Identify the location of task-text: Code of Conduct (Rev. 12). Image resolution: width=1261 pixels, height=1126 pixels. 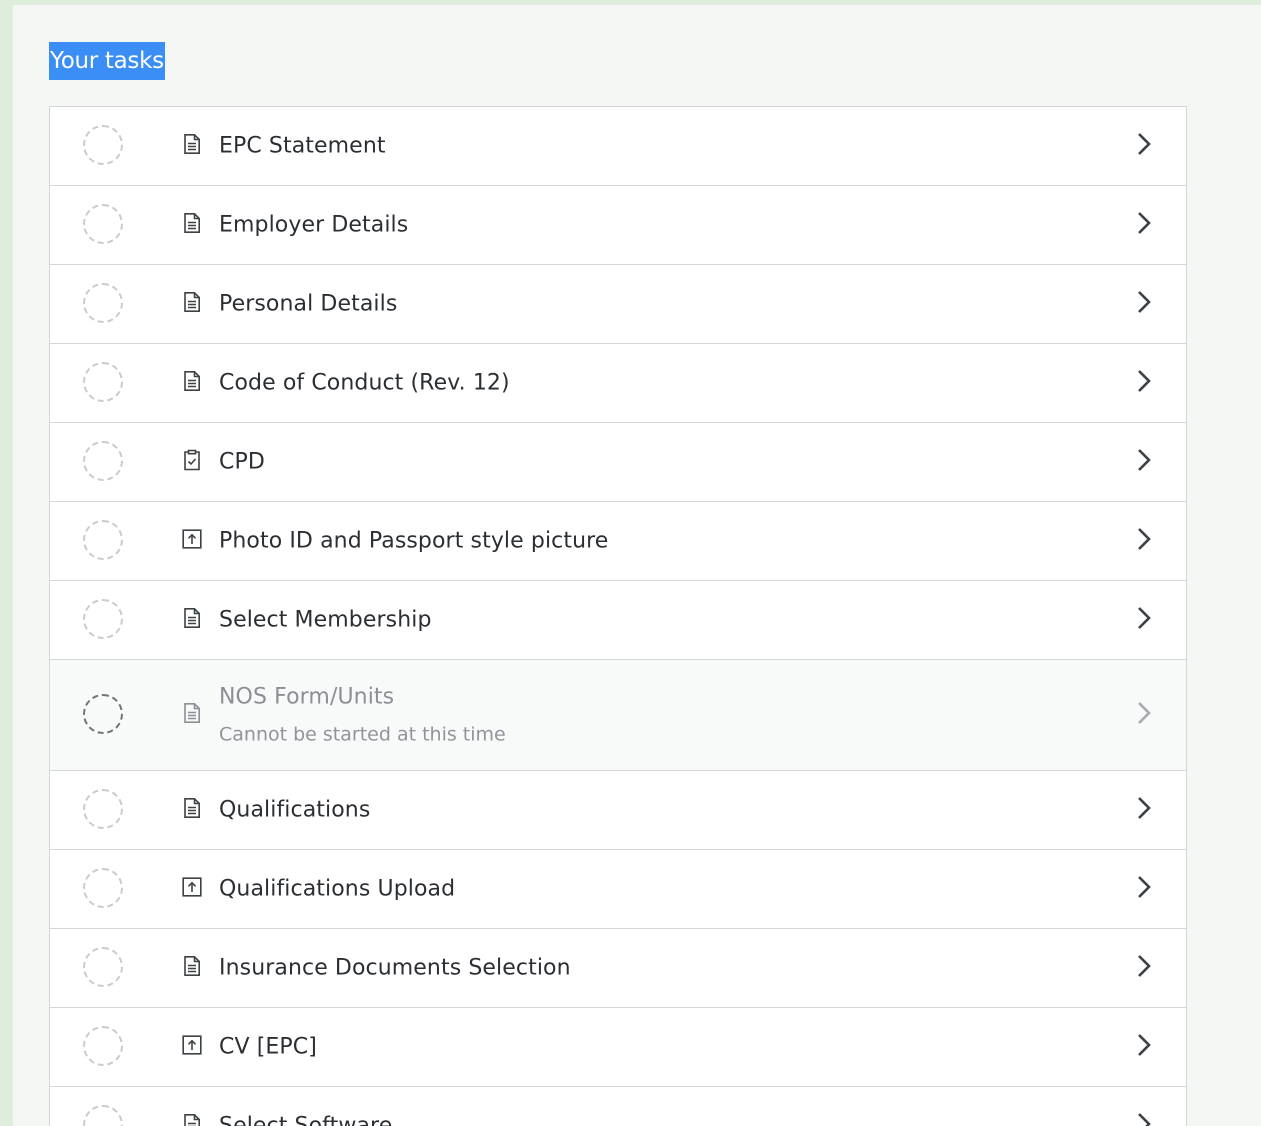
(364, 383).